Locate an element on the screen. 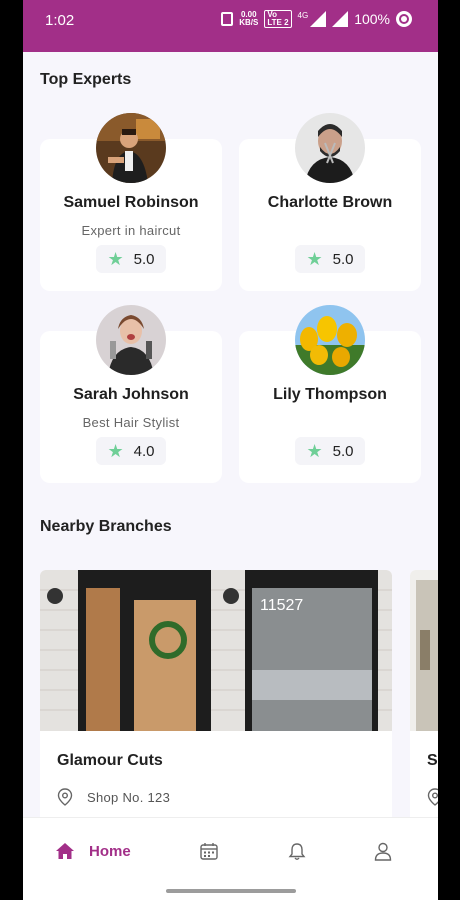 The image size is (460, 900). vibrate-icon is located at coordinates (227, 19).